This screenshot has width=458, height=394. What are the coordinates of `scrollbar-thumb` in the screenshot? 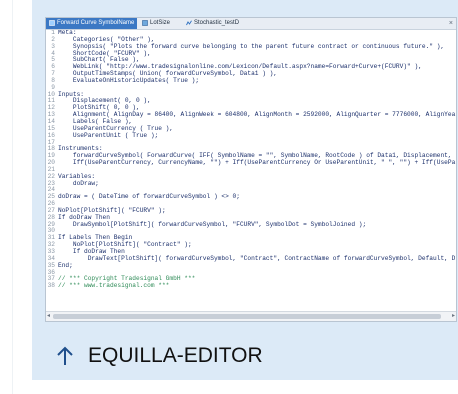 It's located at (247, 316).